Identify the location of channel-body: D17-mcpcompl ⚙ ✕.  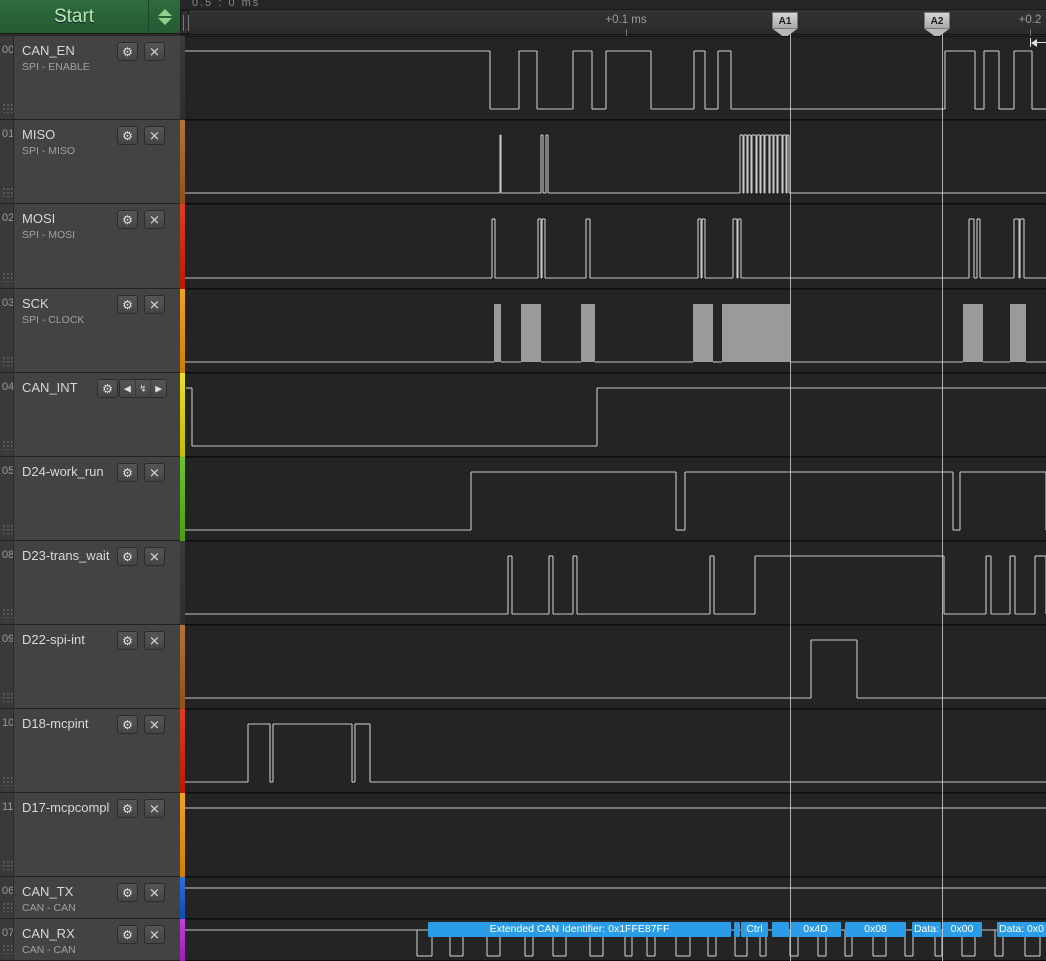
(96, 834).